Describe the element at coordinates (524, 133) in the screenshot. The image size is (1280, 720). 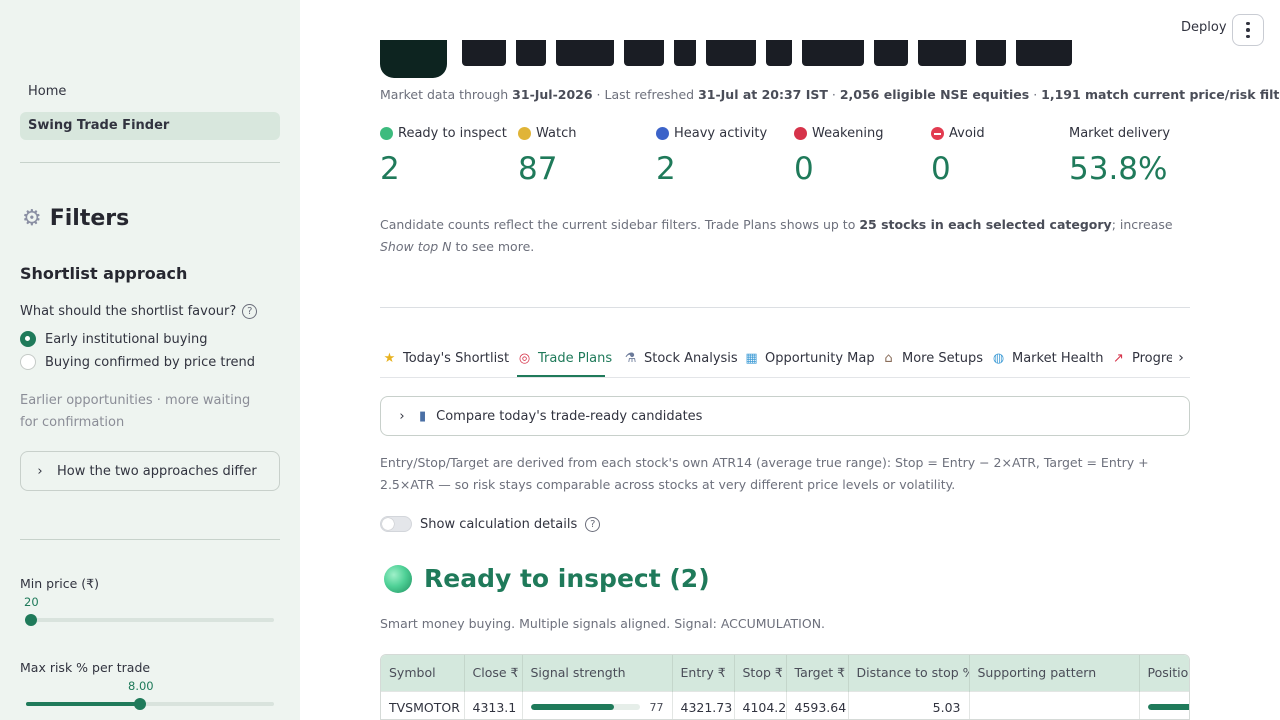
I see `yellow-circle-icon` at that location.